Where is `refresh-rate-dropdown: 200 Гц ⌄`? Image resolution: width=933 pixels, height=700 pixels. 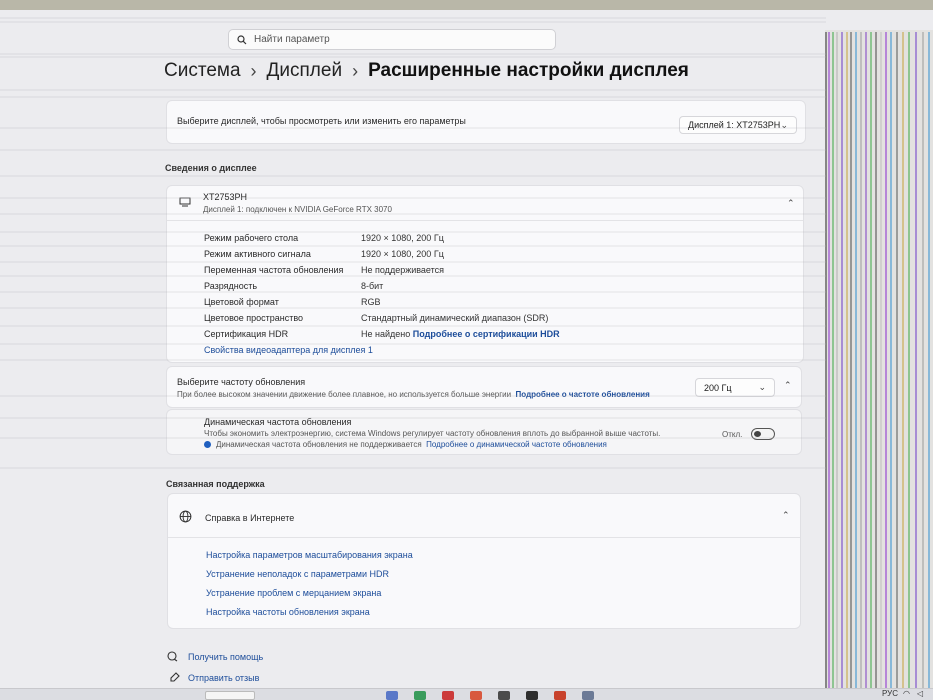 refresh-rate-dropdown: 200 Гц ⌄ is located at coordinates (735, 387).